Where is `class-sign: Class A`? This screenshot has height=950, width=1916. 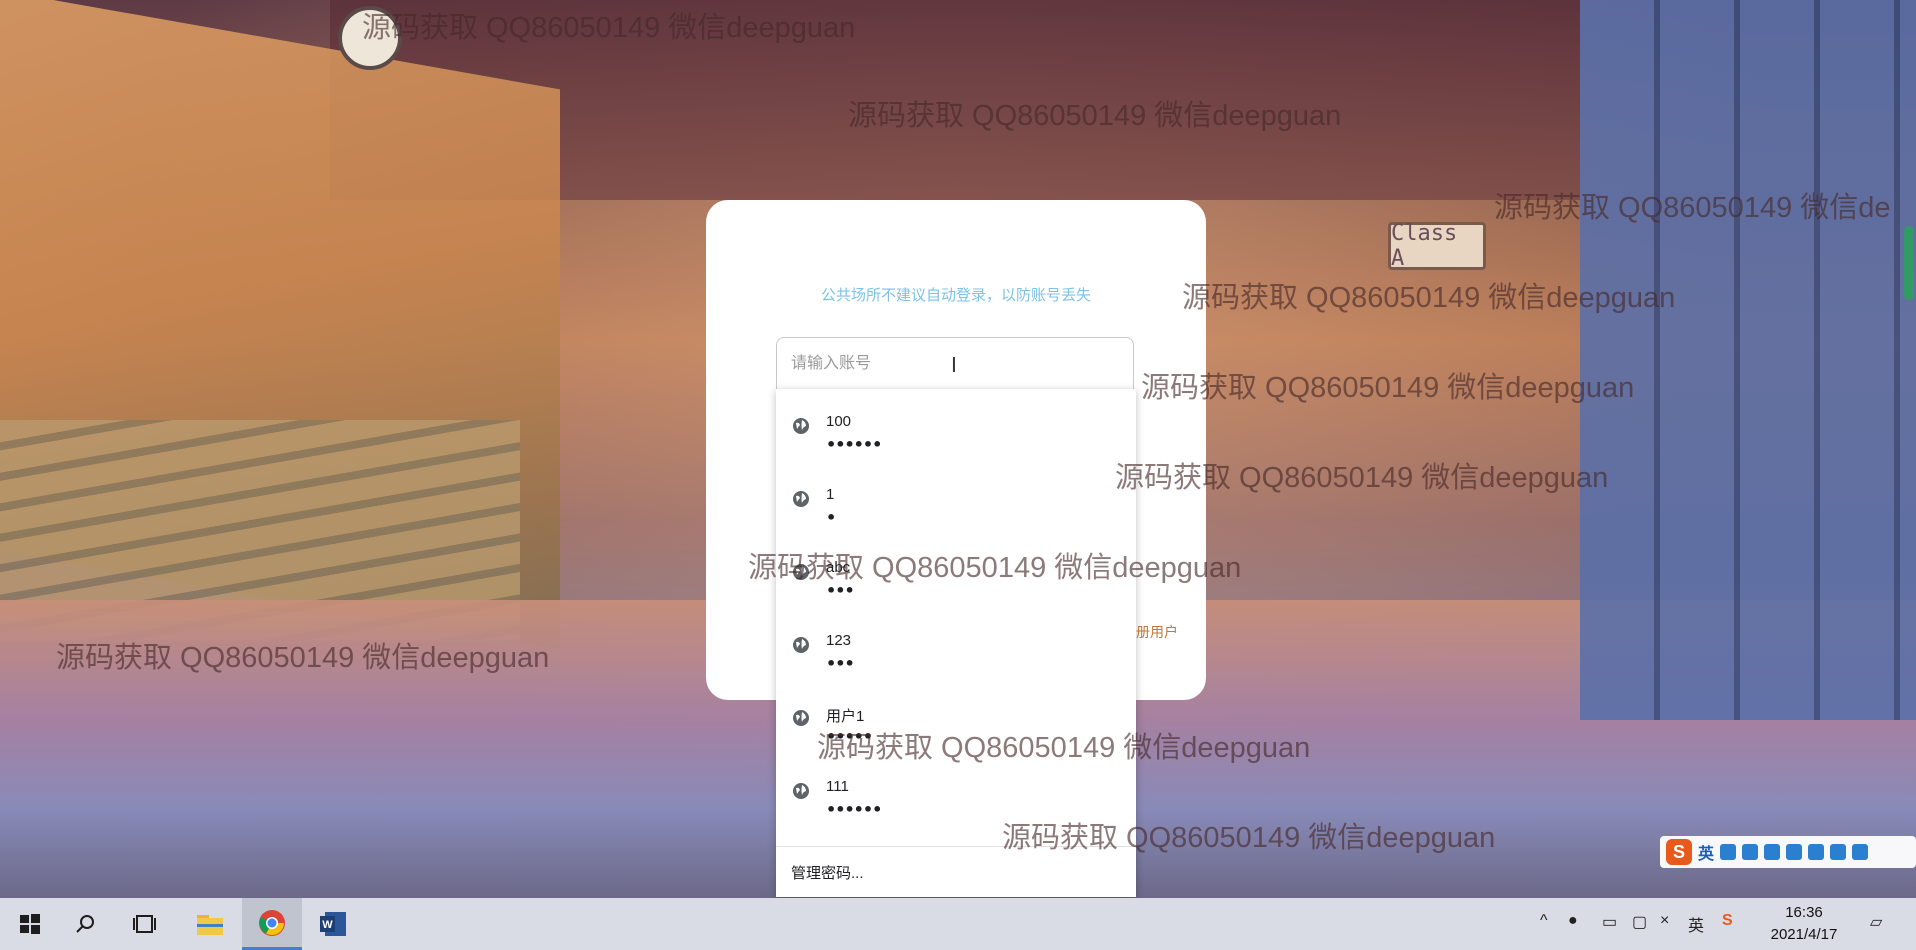
class-sign: Class A is located at coordinates (1437, 246).